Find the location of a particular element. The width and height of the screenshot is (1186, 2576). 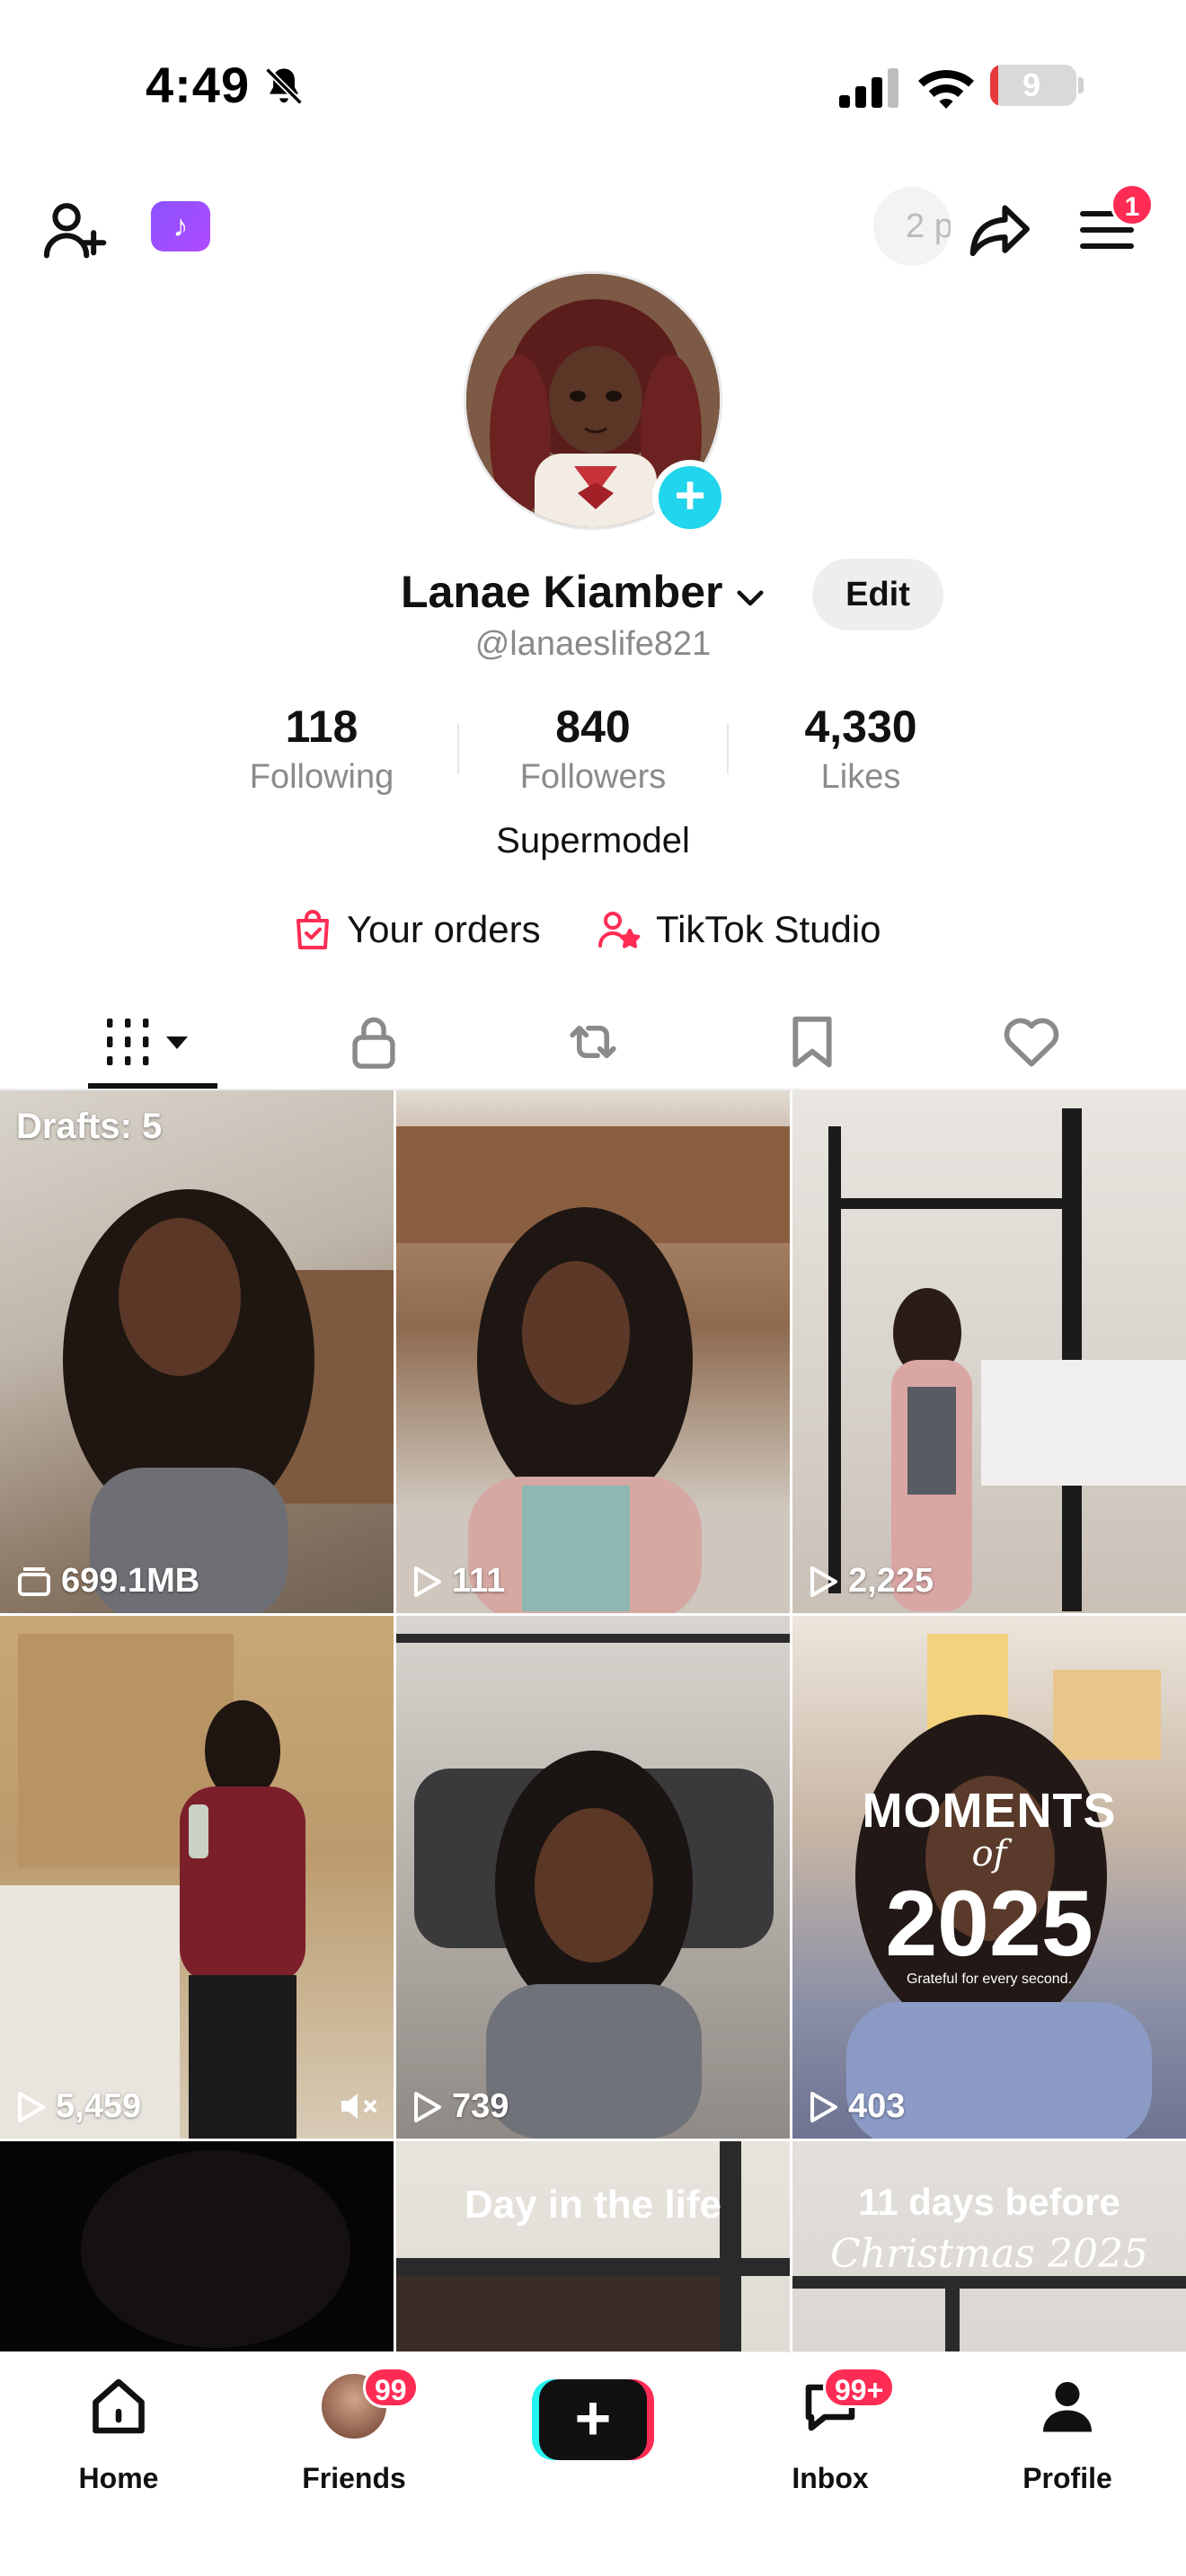

add-friend-button is located at coordinates (73, 230).